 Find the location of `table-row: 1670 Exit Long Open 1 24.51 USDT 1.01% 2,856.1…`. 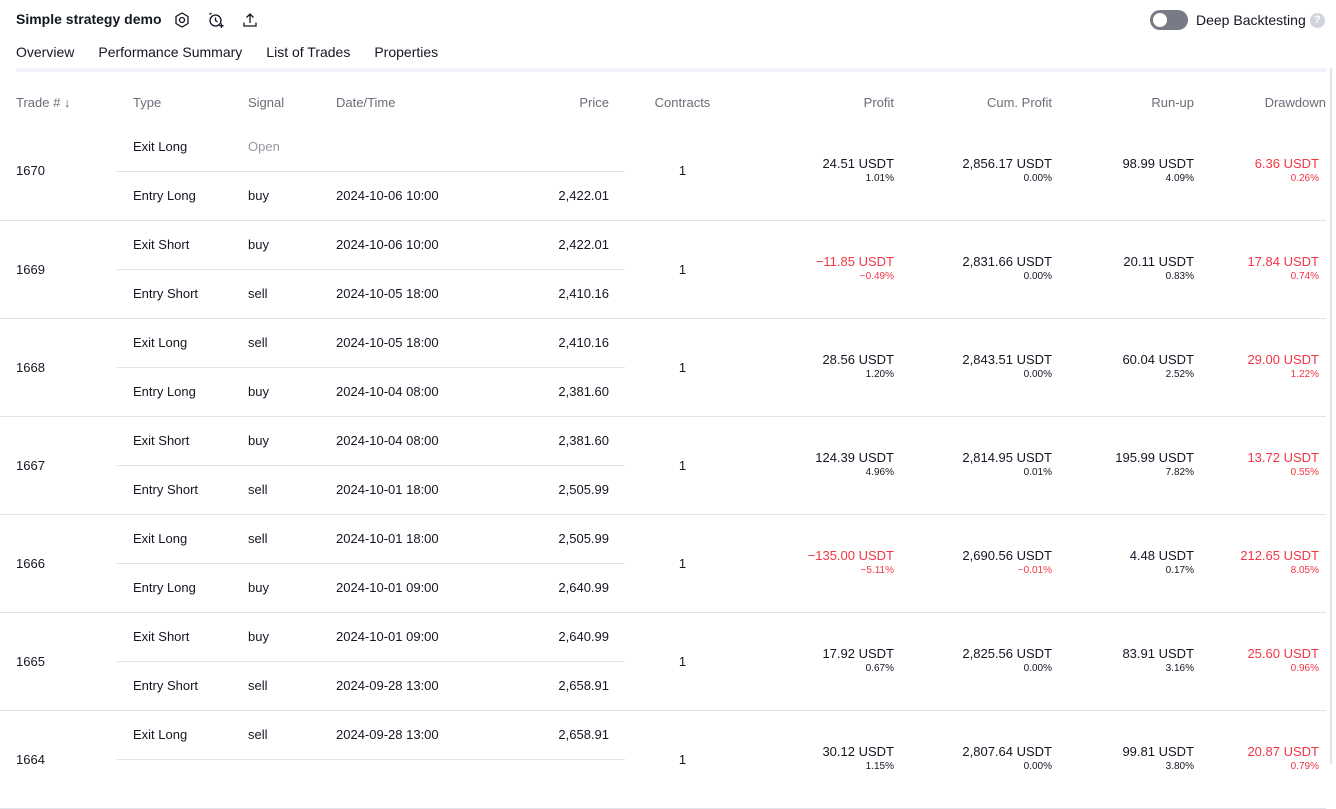

table-row: 1670 Exit Long Open 1 24.51 USDT 1.01% 2,856.1… is located at coordinates (663, 171).